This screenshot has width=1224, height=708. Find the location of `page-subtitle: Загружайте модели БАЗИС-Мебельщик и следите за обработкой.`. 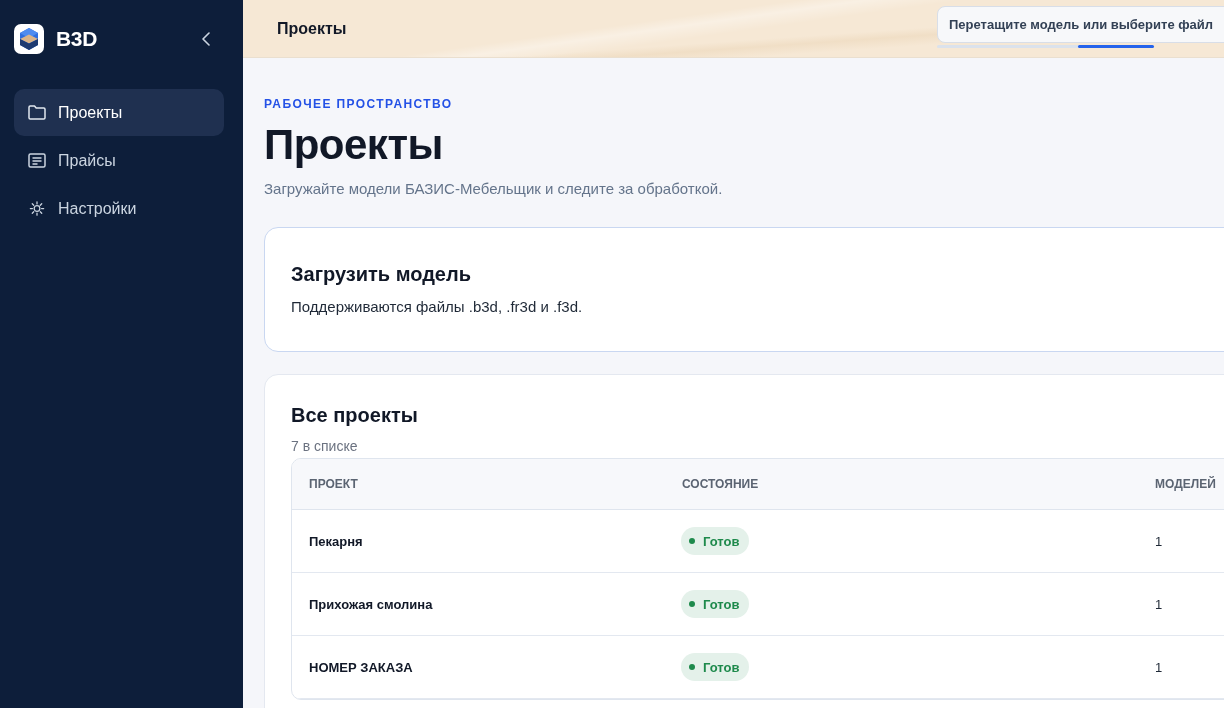

page-subtitle: Загружайте модели БАЗИС-Мебельщик и следите за обработкой. is located at coordinates (493, 189).